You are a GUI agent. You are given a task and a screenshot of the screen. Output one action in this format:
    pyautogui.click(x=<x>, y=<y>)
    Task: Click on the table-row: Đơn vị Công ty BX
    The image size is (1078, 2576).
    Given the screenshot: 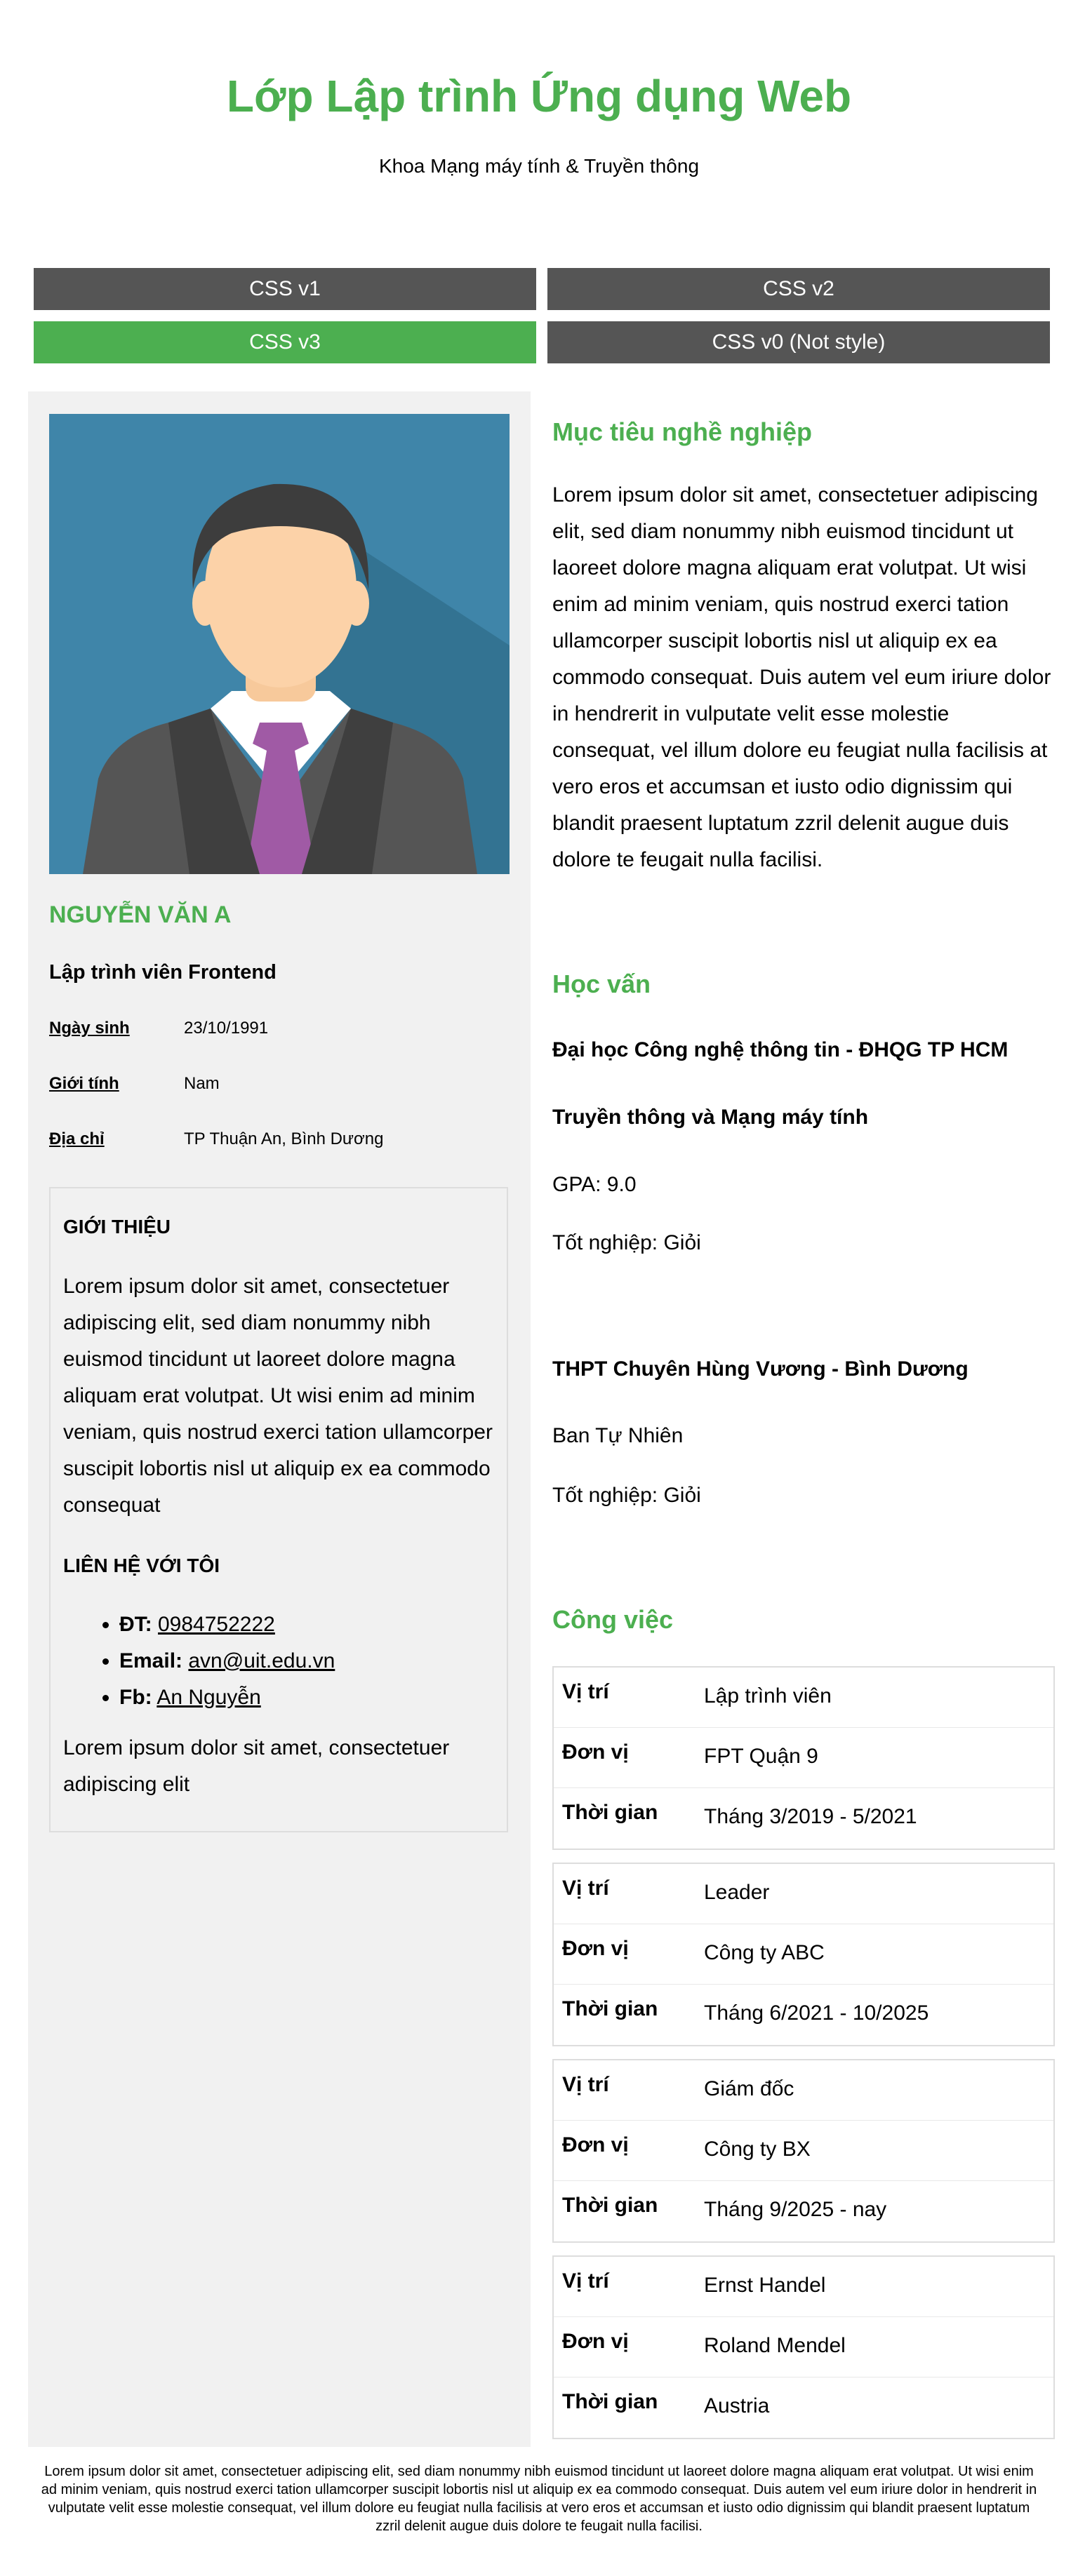 What is the action you would take?
    pyautogui.click(x=803, y=2151)
    